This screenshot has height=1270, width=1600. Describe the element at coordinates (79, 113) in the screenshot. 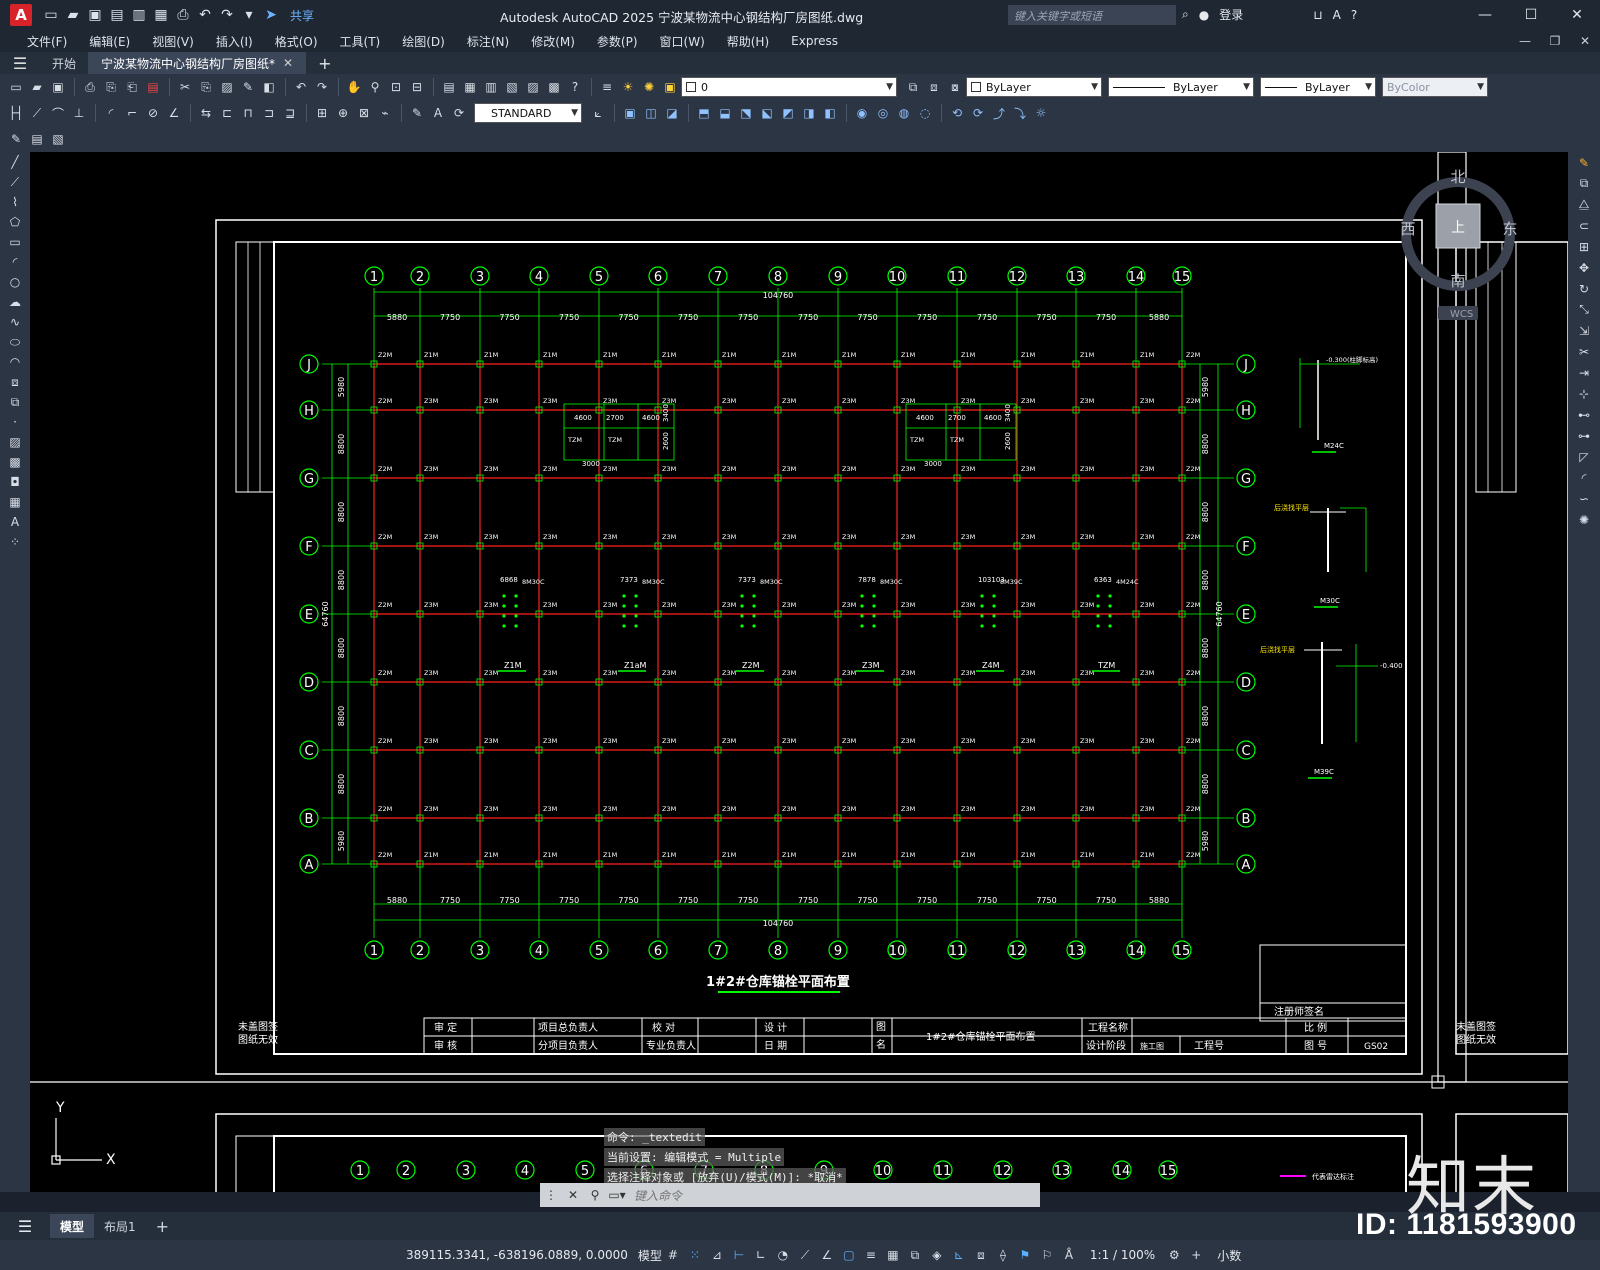

I see `dim-ordinate-icon: ⊥` at that location.